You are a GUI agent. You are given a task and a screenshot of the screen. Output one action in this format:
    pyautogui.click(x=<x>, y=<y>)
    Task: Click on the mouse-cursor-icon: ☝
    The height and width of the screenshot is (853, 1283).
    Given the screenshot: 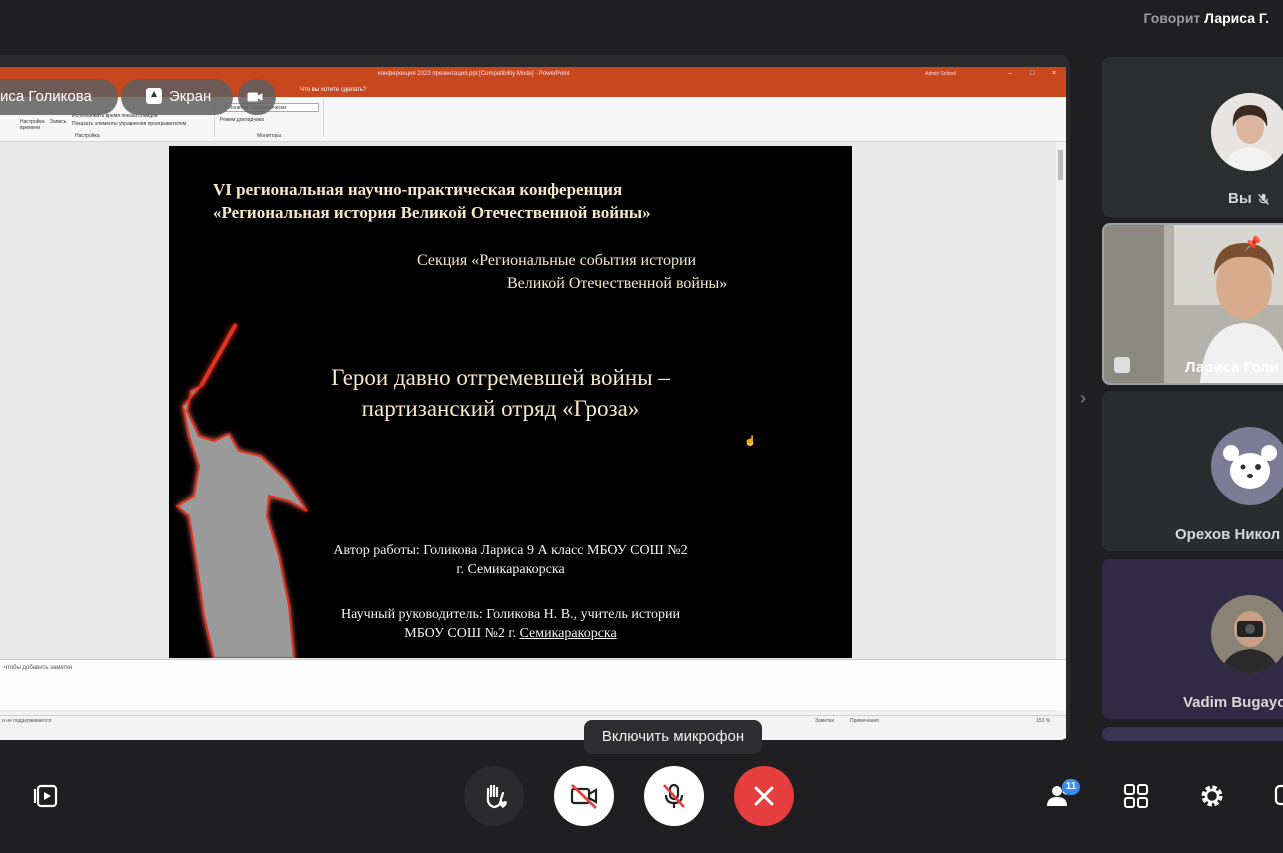 What is the action you would take?
    pyautogui.click(x=750, y=441)
    